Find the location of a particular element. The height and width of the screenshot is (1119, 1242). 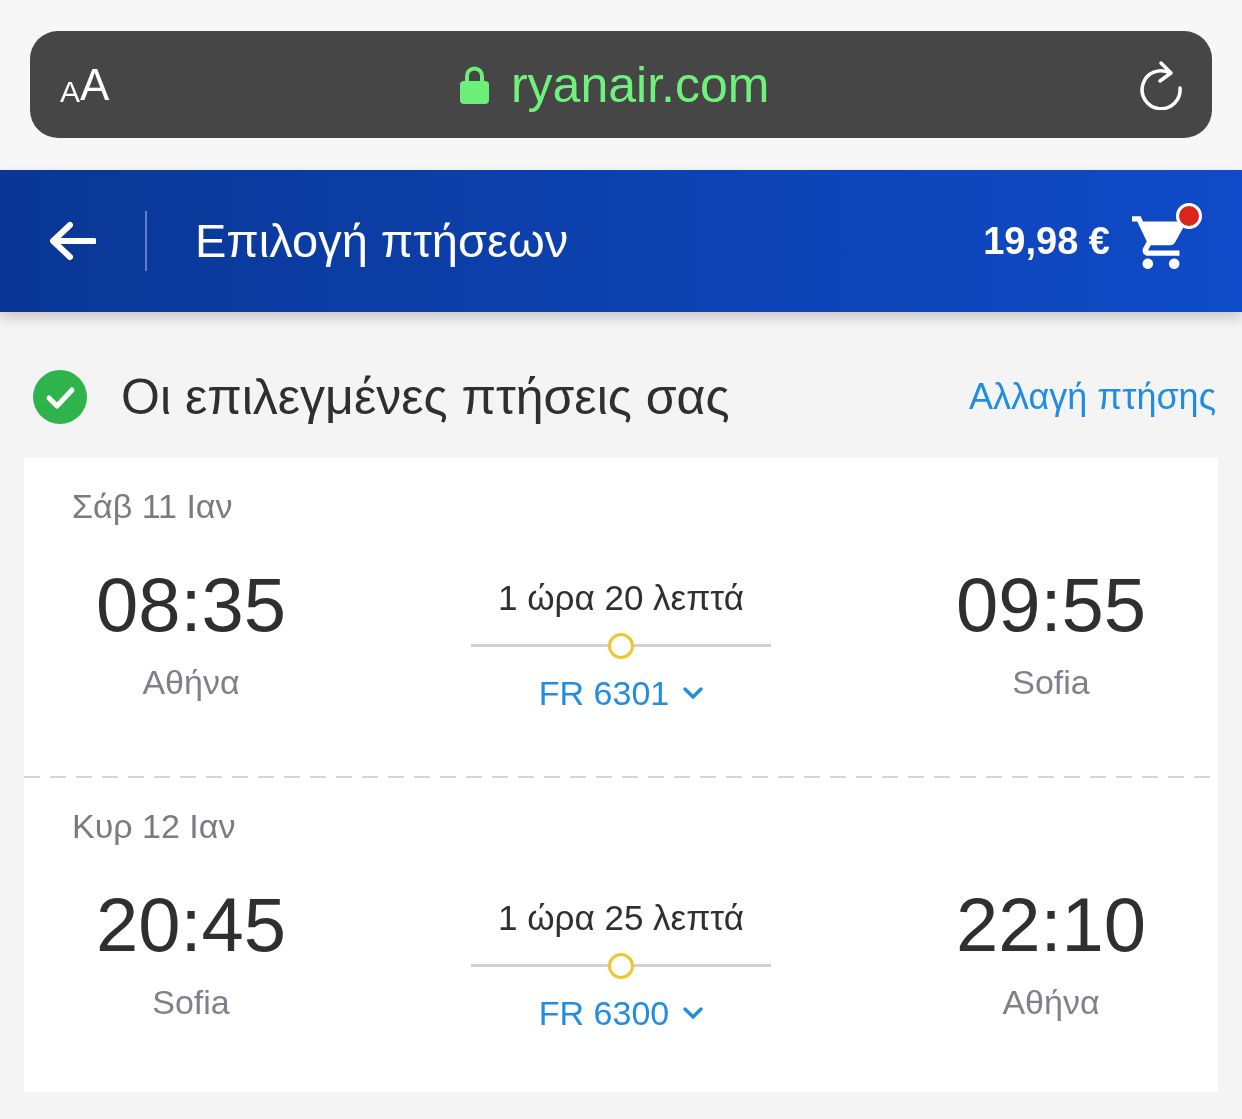

flight-date: Κυρ 12 Ιαν is located at coordinates (154, 826).